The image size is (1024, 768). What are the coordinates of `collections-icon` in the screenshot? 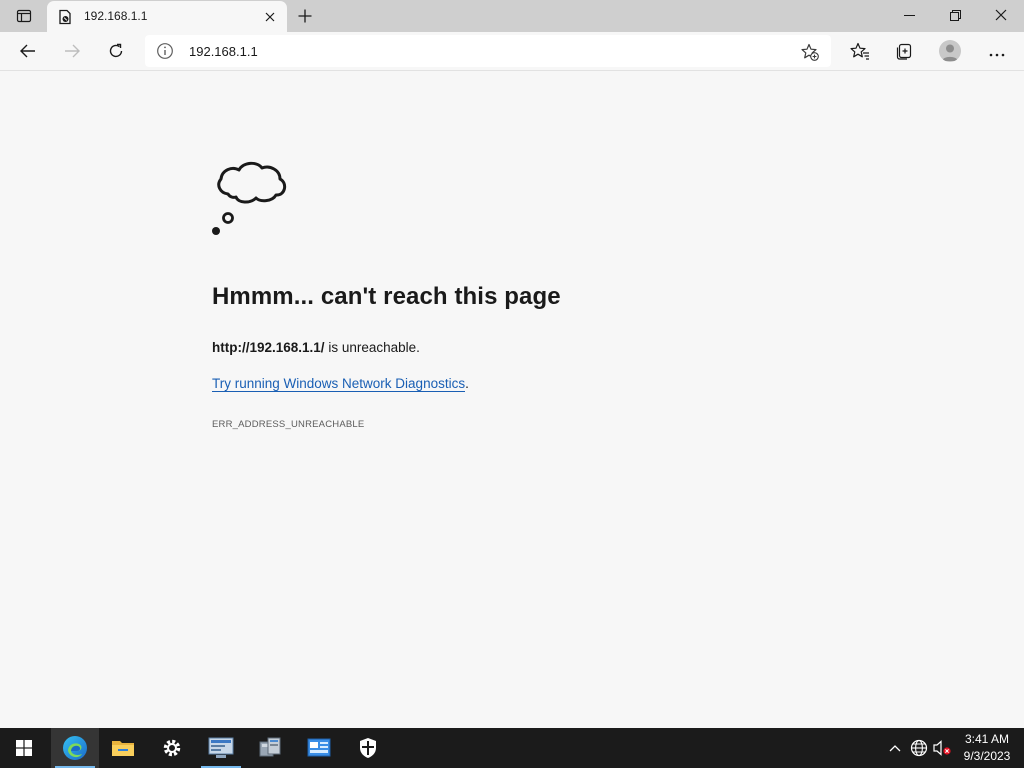 It's located at (904, 51).